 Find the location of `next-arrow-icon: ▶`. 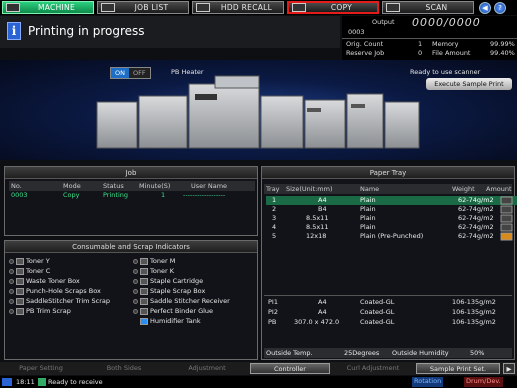

next-arrow-icon: ▶ is located at coordinates (509, 368).